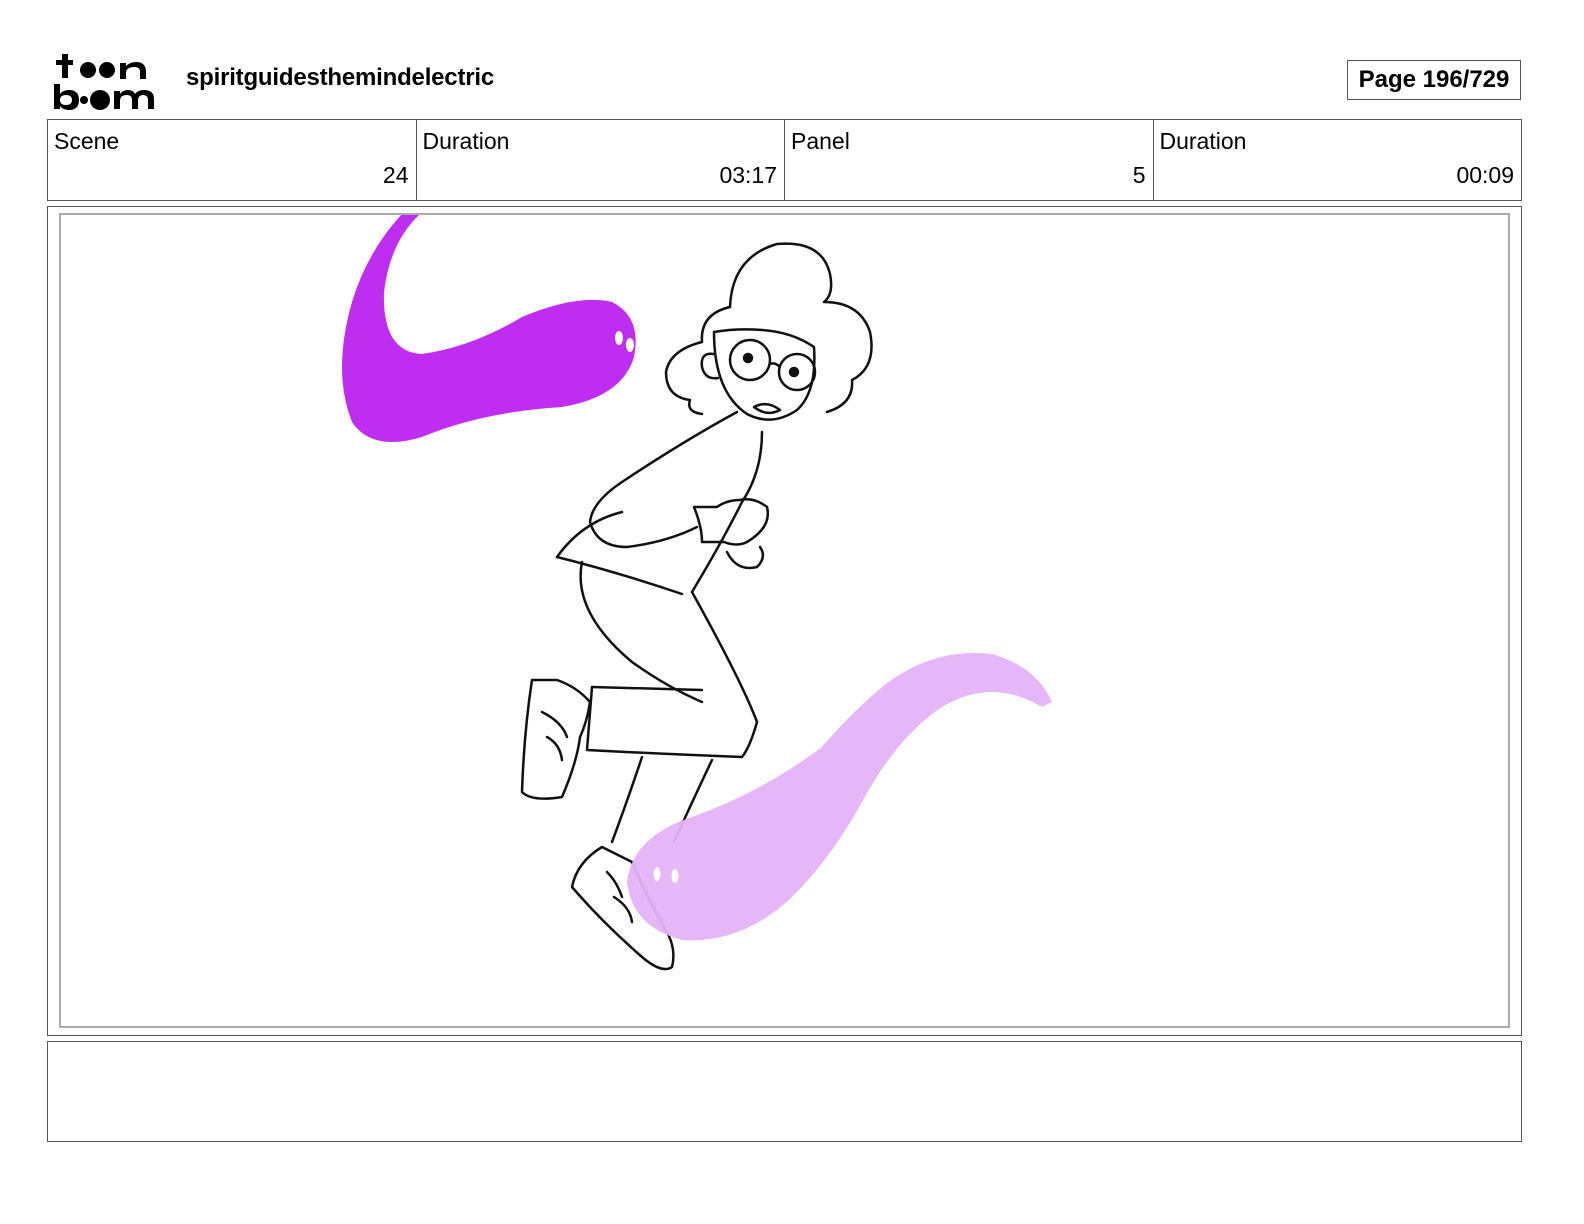 Image resolution: width=1584 pixels, height=1224 pixels. What do you see at coordinates (87, 141) in the screenshot?
I see `scene-label: Scene` at bounding box center [87, 141].